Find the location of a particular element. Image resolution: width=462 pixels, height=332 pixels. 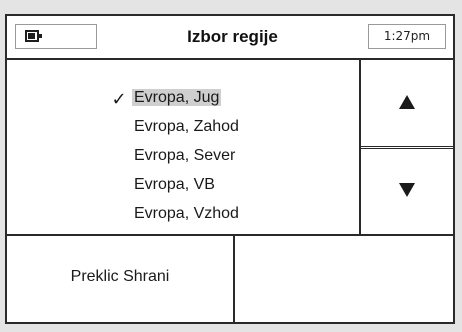

arrow-up-icon is located at coordinates (407, 102).